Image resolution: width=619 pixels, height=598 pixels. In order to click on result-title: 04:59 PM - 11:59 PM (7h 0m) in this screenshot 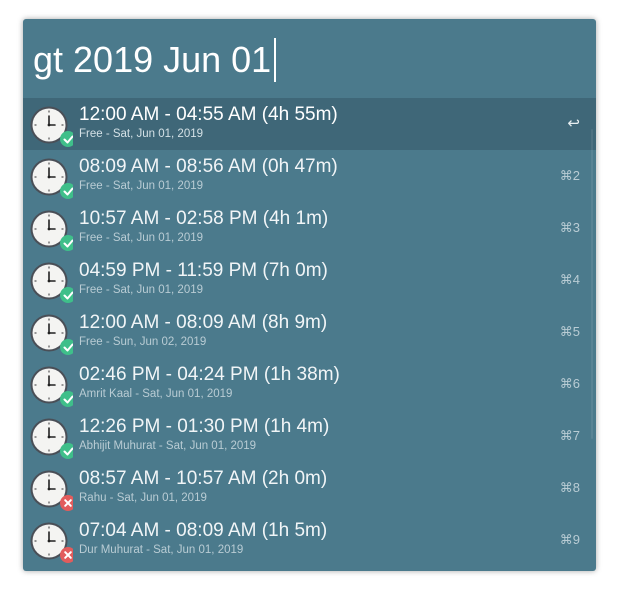, I will do `click(203, 270)`.